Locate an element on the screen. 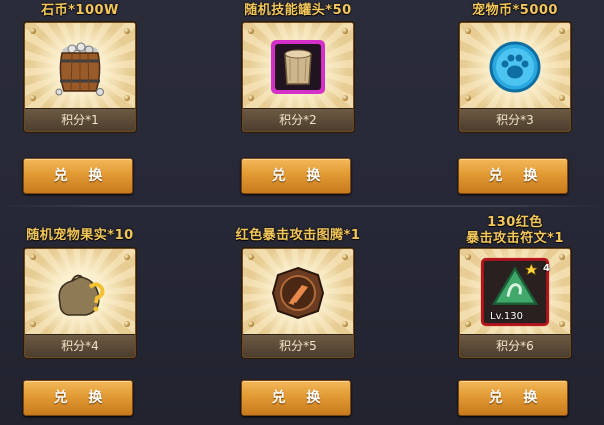  item-card: 积分*2 is located at coordinates (298, 77).